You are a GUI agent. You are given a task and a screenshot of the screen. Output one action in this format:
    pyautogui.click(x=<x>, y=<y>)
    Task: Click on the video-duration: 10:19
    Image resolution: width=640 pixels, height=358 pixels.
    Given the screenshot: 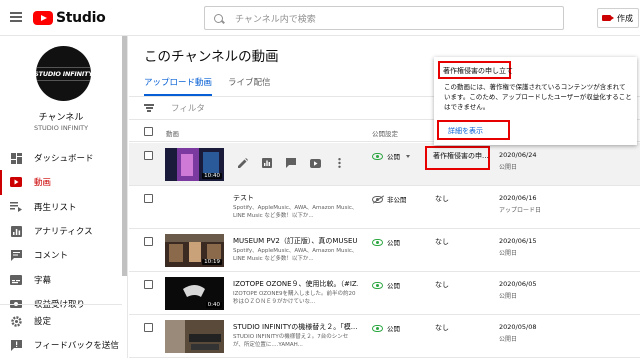 What is the action you would take?
    pyautogui.click(x=212, y=262)
    